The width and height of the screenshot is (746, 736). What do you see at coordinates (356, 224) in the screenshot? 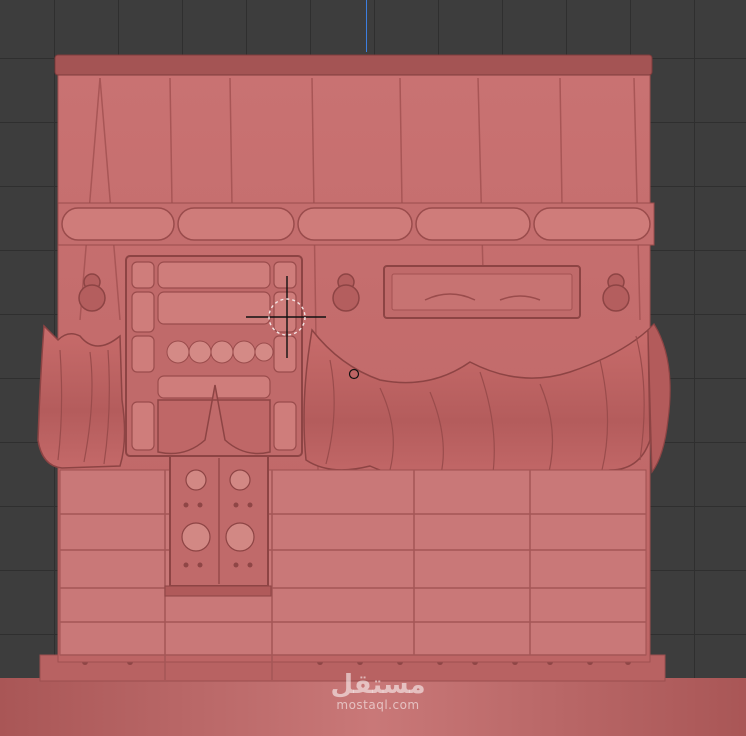
I see `band-cartouches` at bounding box center [356, 224].